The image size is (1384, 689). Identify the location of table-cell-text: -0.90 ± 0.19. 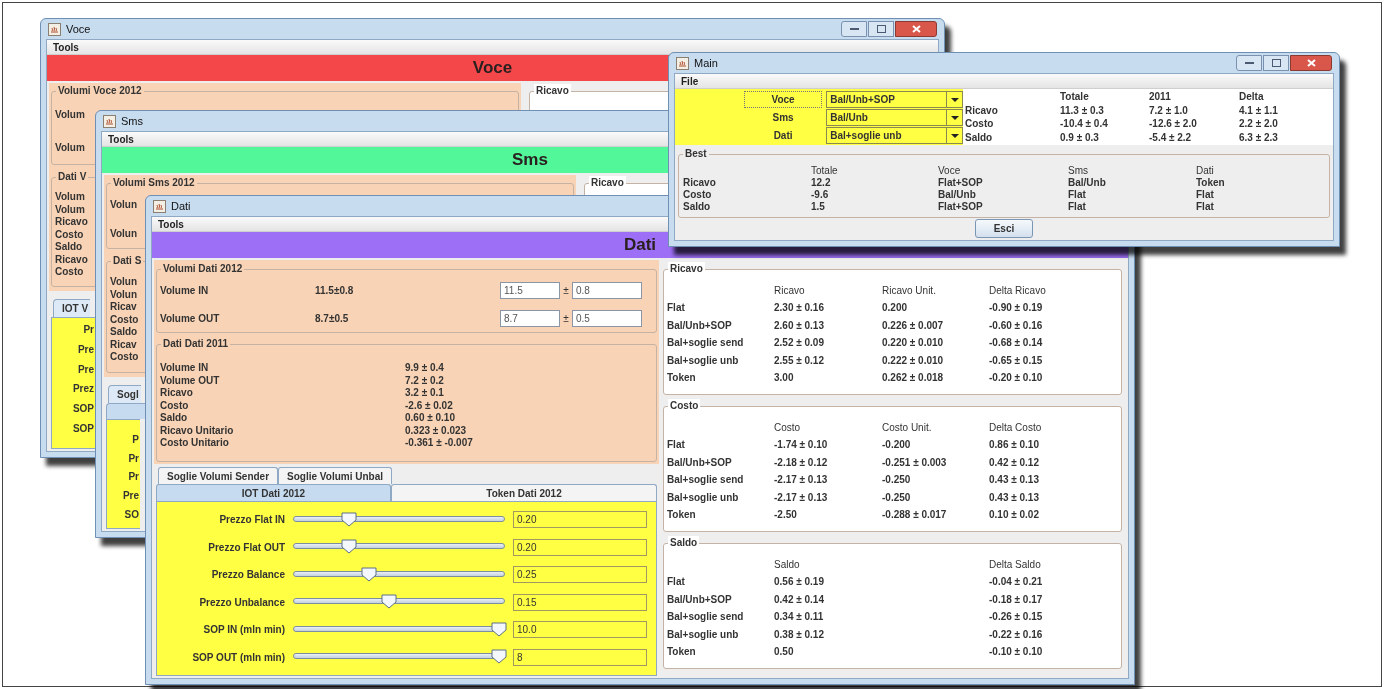
(1016, 308).